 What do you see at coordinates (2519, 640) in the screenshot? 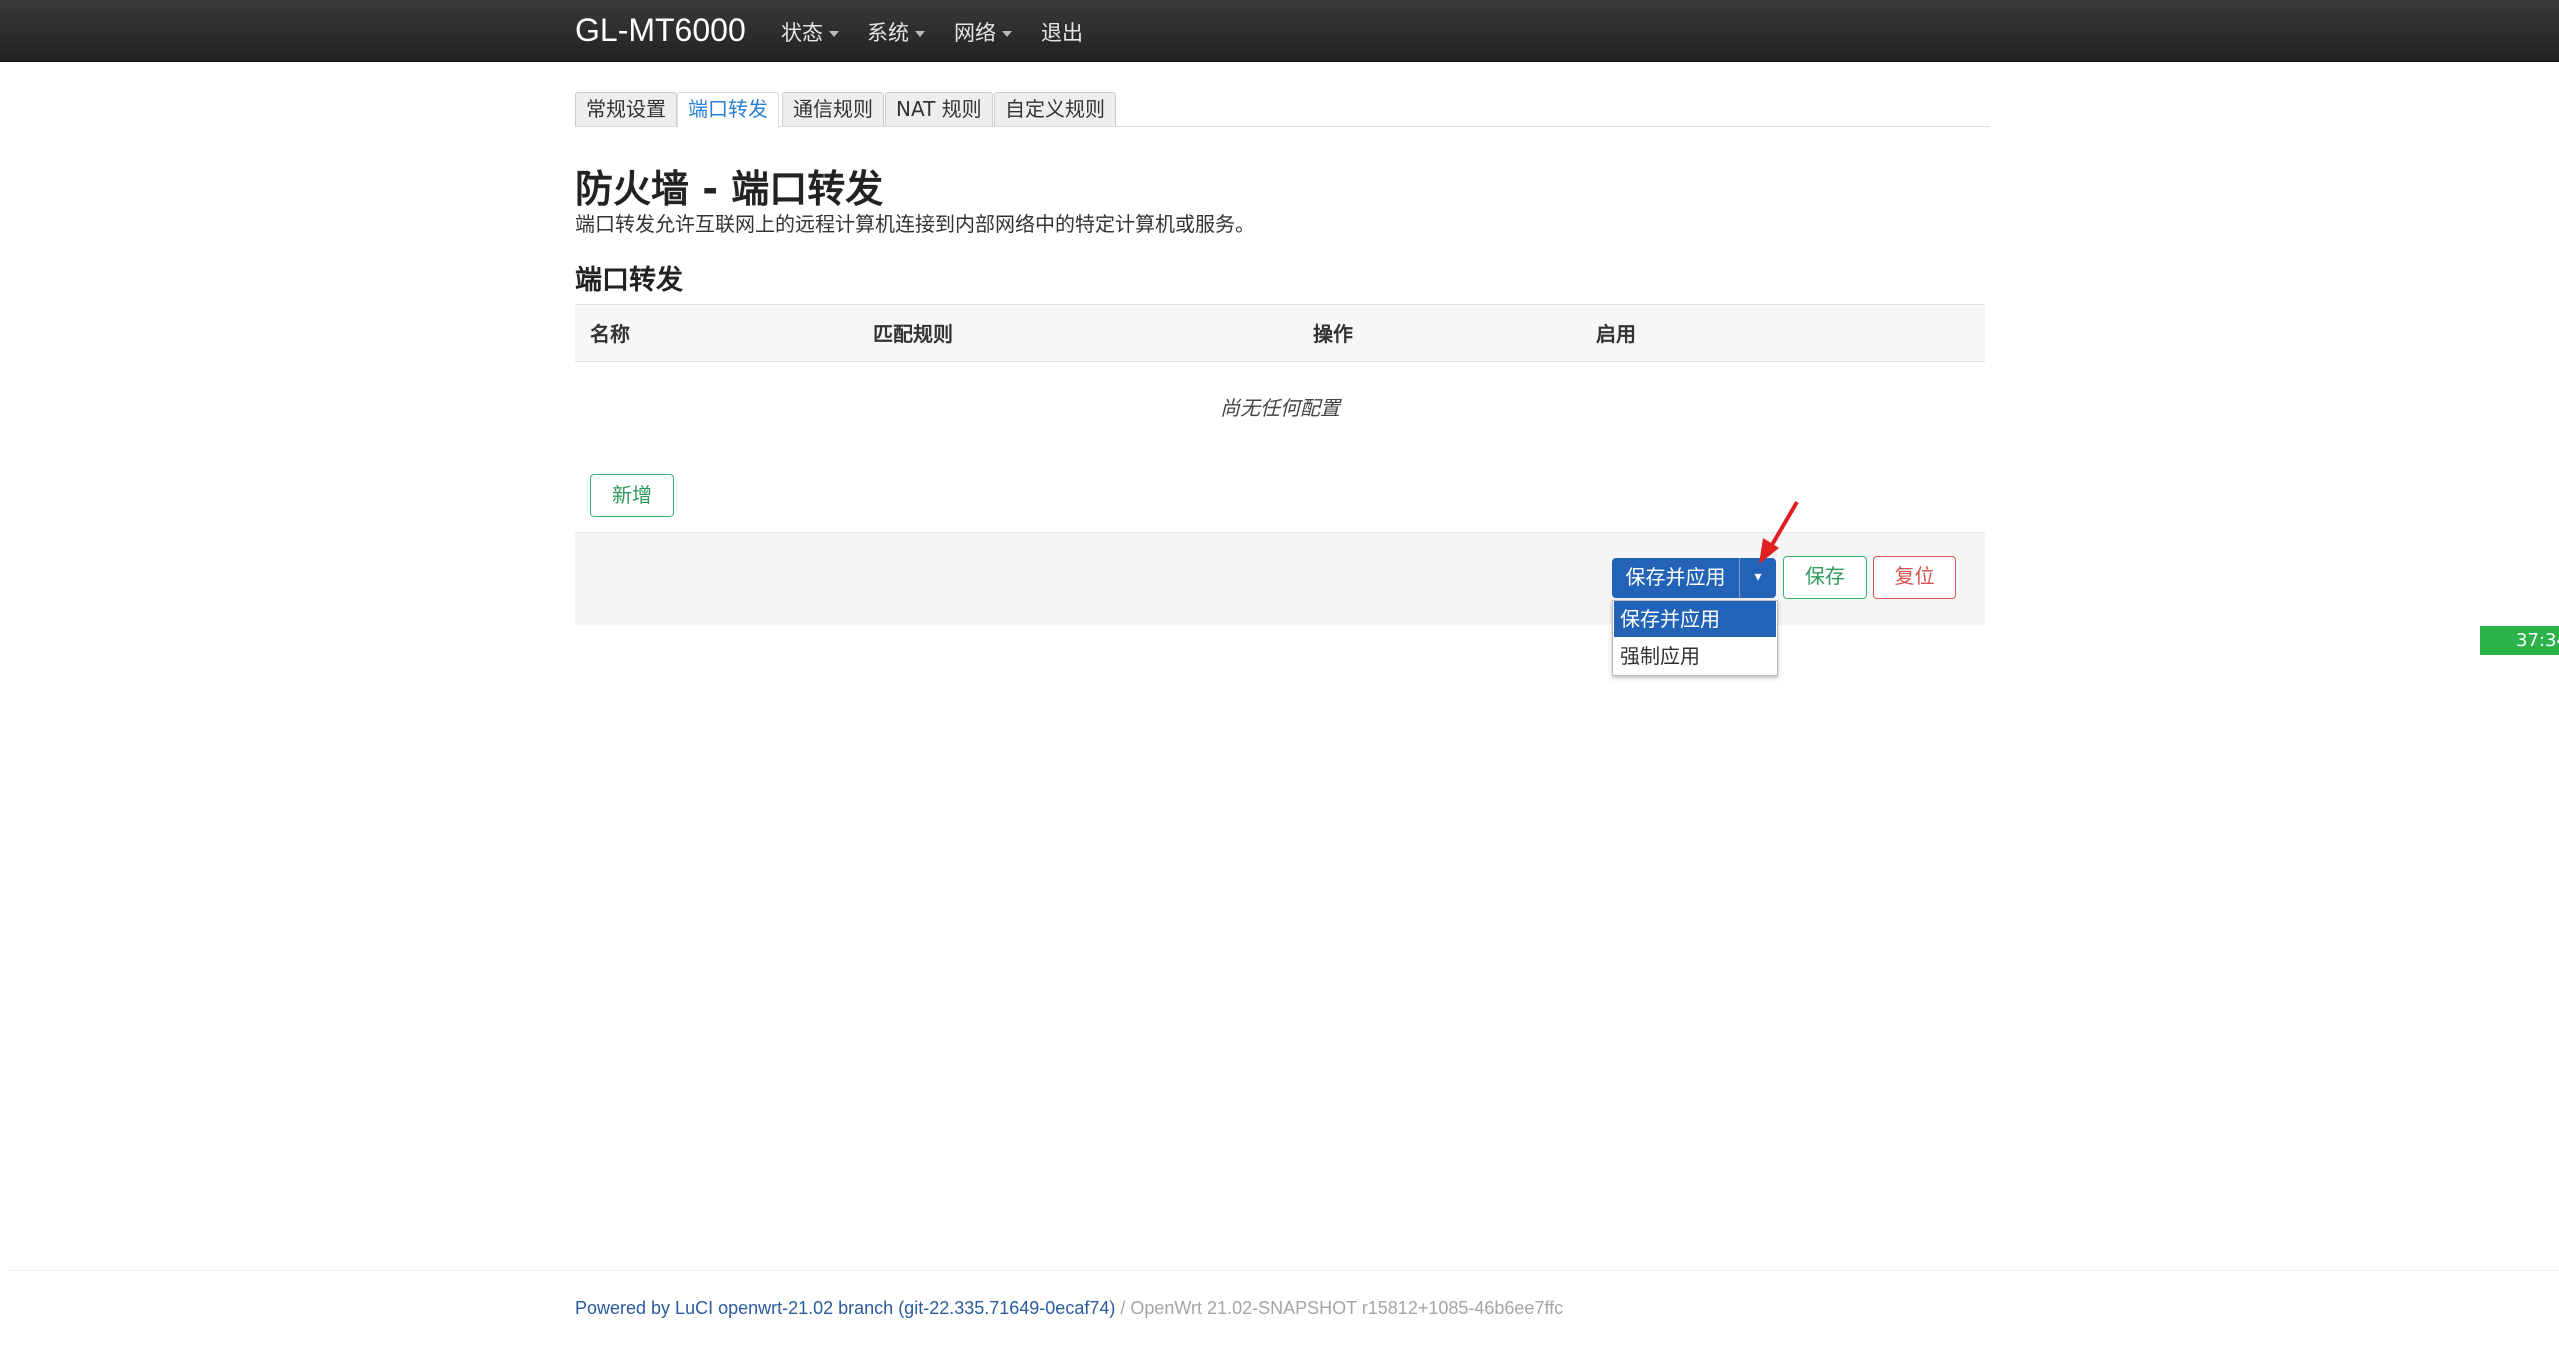
I see `timer-badge: 37:34` at bounding box center [2519, 640].